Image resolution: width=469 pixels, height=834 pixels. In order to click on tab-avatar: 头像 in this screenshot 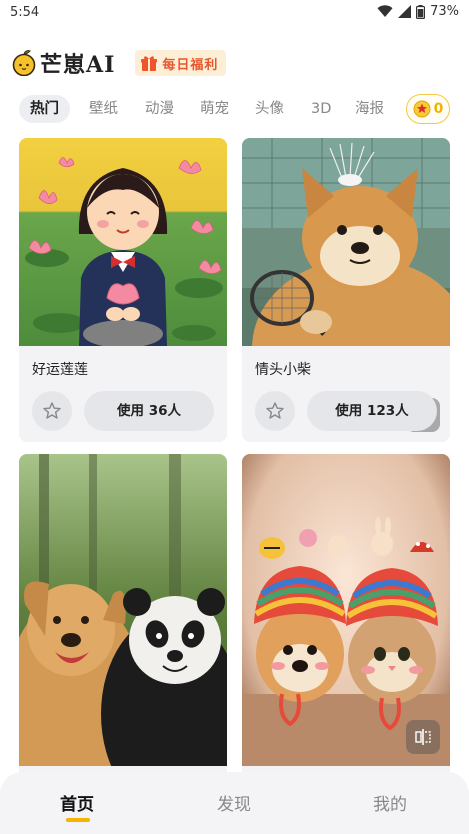, I will do `click(269, 109)`.